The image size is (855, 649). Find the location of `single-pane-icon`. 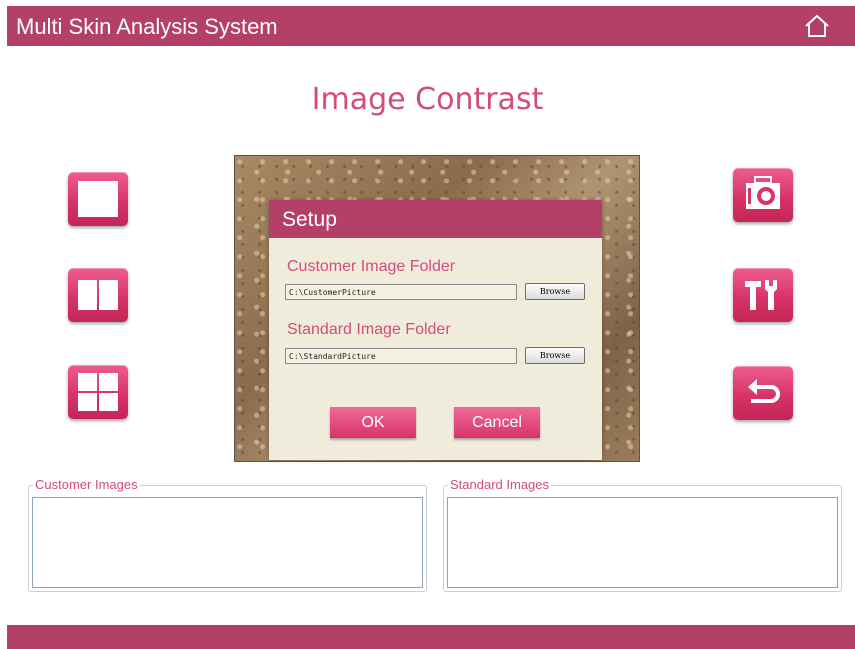

single-pane-icon is located at coordinates (98, 199).